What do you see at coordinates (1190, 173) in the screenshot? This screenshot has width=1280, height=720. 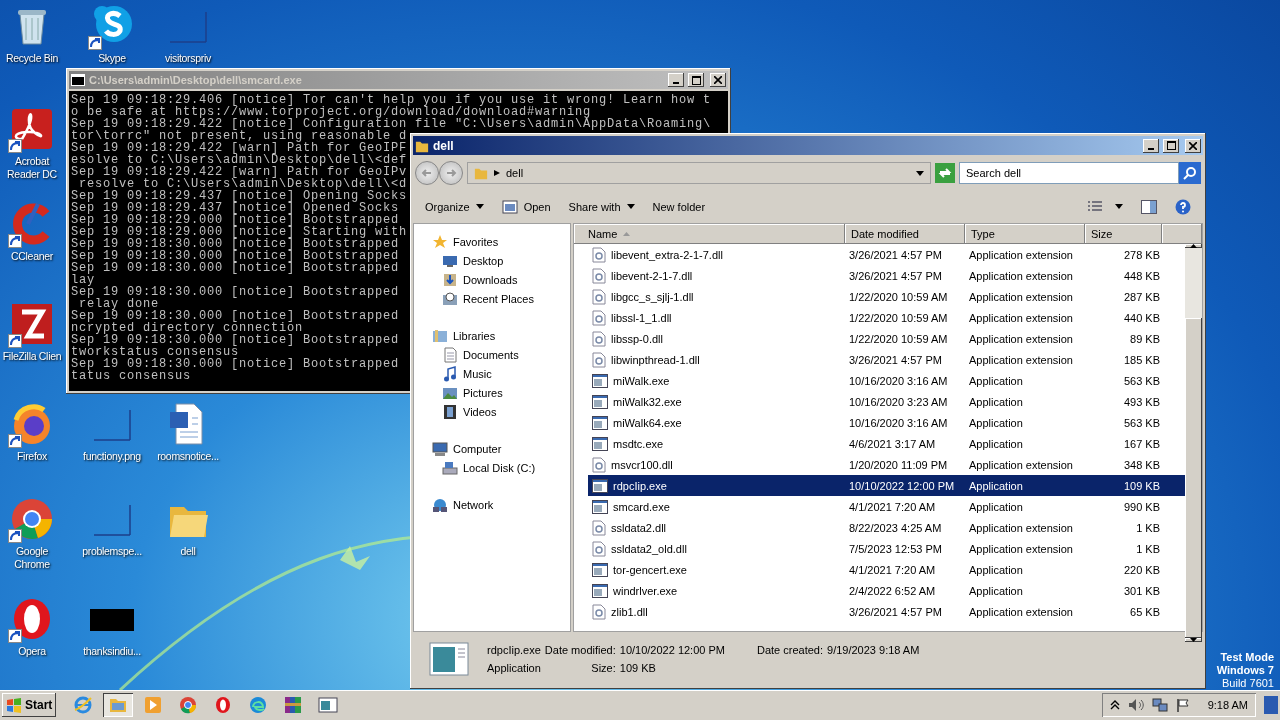 I see `search-button` at bounding box center [1190, 173].